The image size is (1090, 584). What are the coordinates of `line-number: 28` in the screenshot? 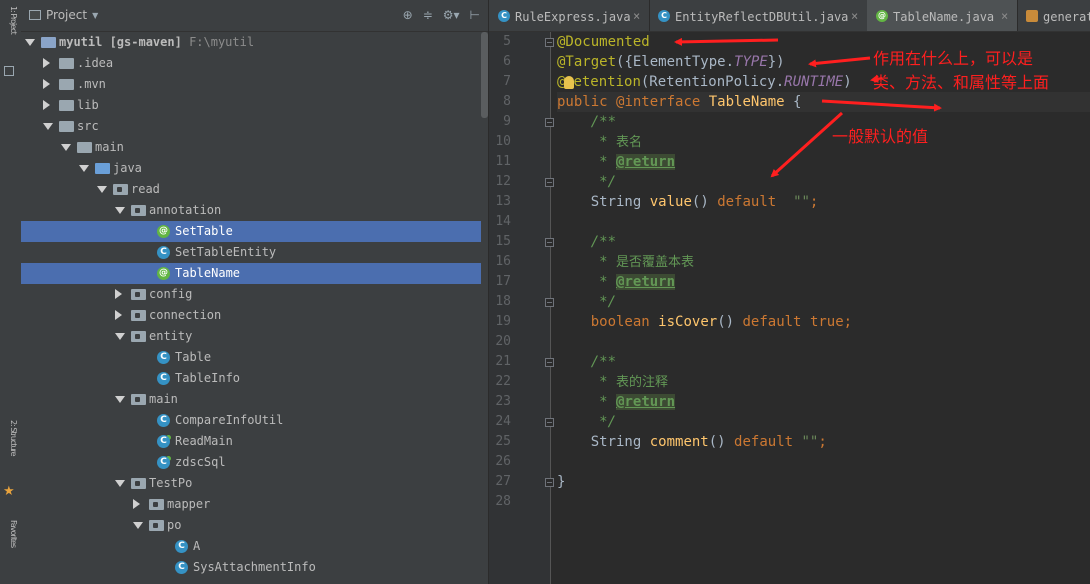 It's located at (503, 501).